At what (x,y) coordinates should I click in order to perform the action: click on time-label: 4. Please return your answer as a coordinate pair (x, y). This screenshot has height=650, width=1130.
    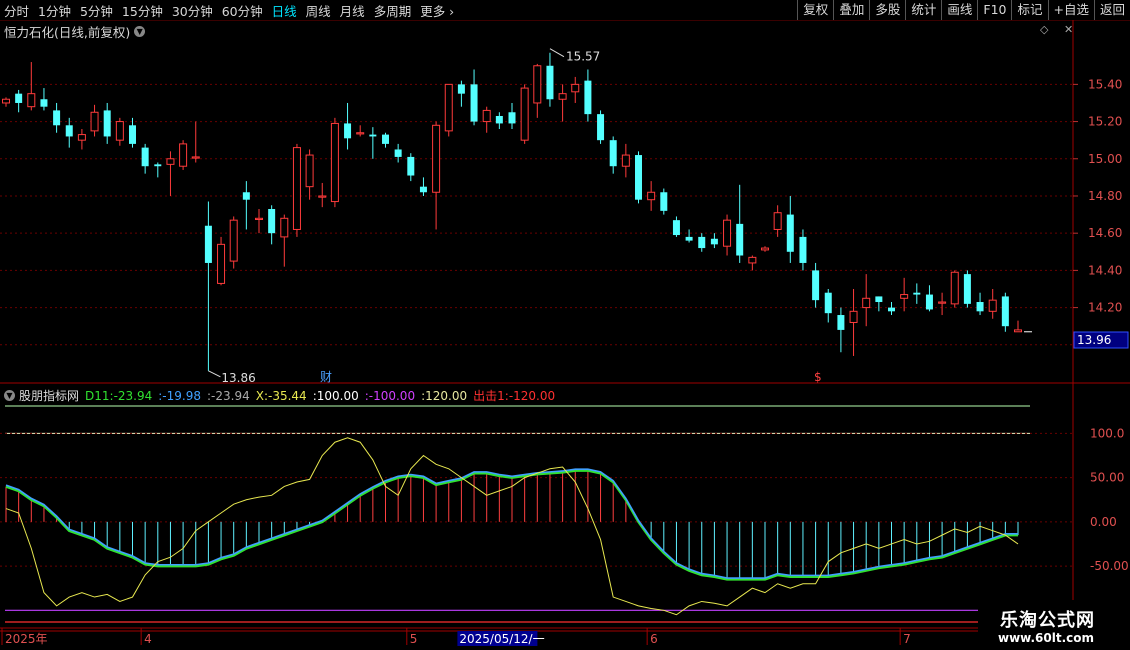
    Looking at the image, I should click on (148, 639).